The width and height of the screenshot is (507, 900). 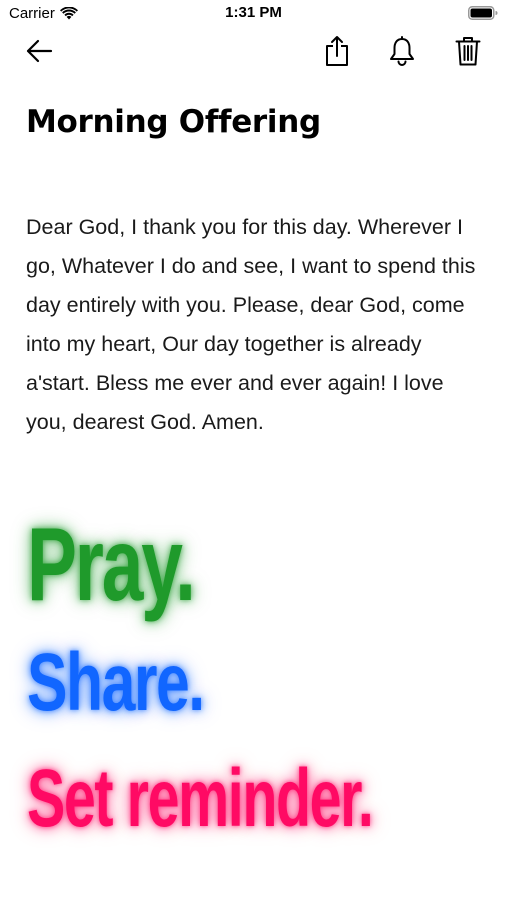 I want to click on status-time: 1:31 PM, so click(x=253, y=12).